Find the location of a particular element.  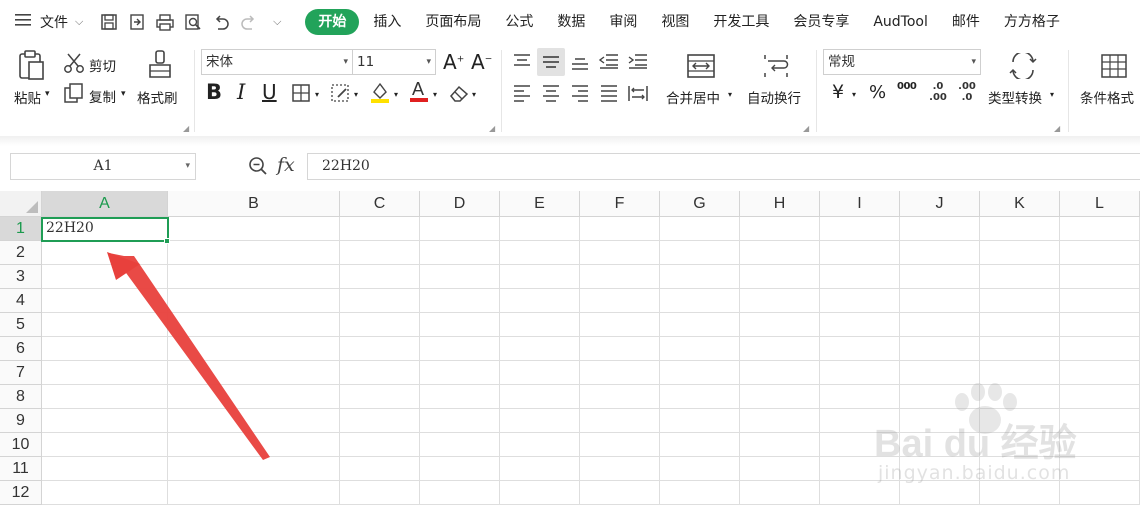

watermark-url: jingyan.baidu.com is located at coordinates (974, 473).